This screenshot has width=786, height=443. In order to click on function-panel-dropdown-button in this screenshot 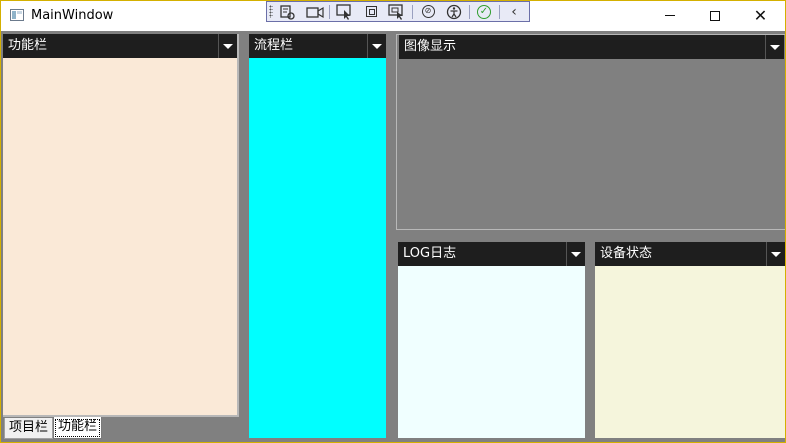, I will do `click(227, 46)`.